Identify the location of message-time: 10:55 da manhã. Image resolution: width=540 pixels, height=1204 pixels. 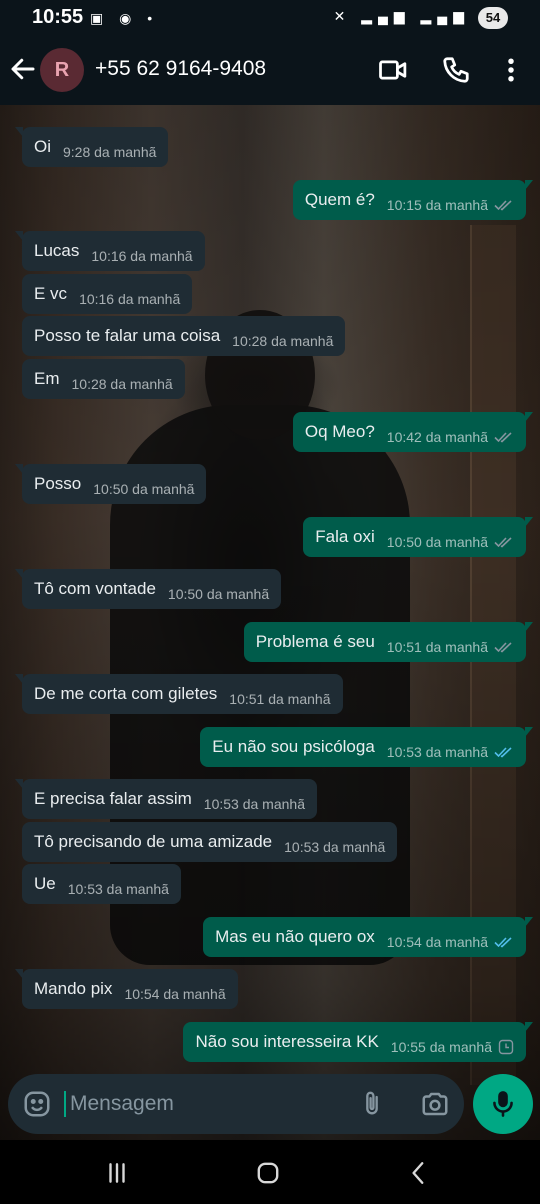
(441, 1047).